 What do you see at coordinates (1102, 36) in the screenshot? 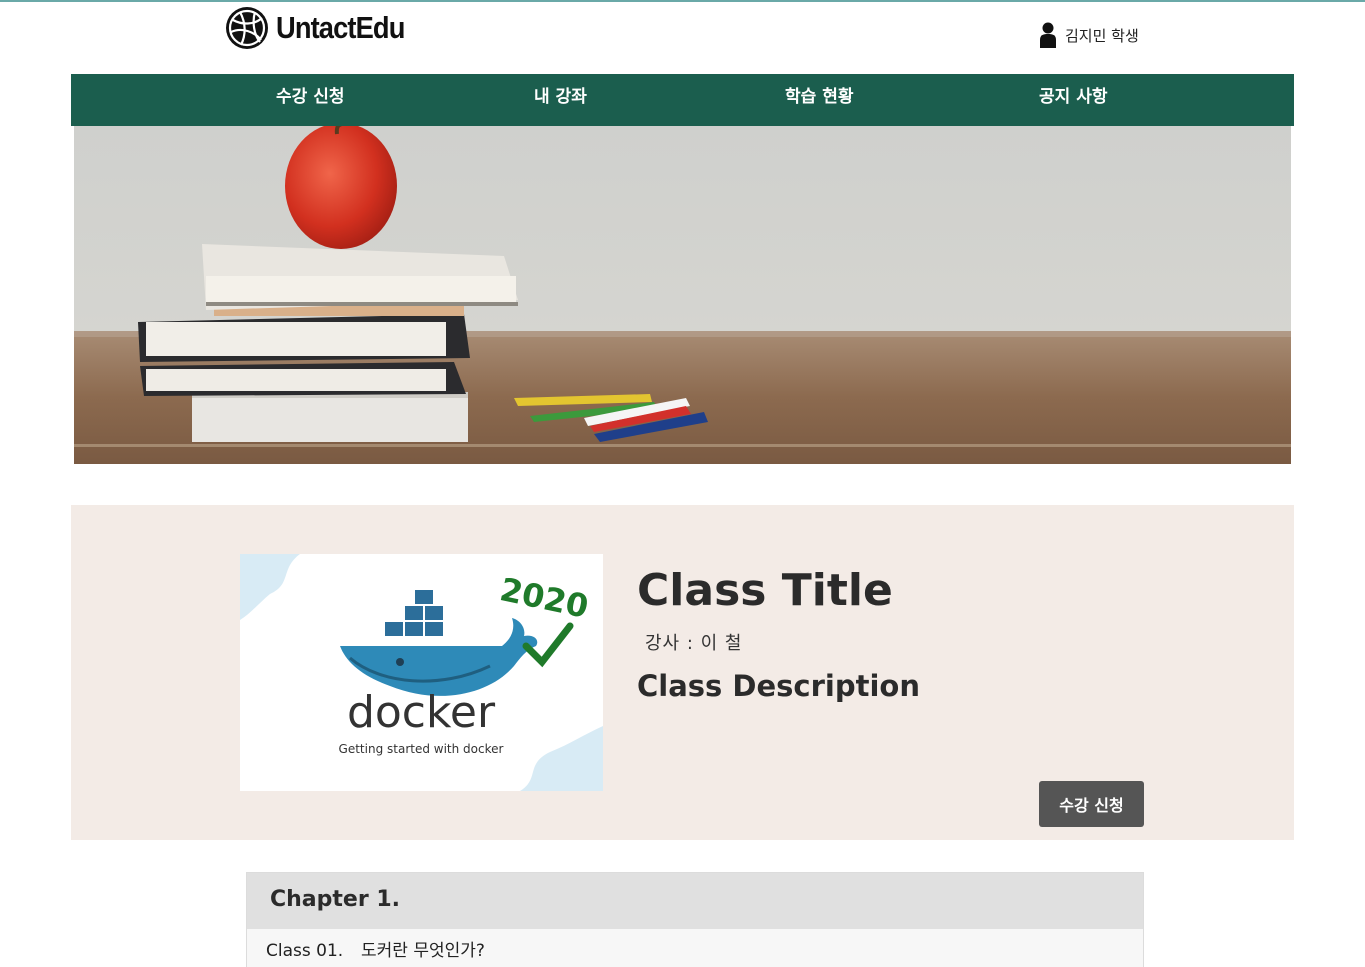
I see `user-name: 김지민 학생` at bounding box center [1102, 36].